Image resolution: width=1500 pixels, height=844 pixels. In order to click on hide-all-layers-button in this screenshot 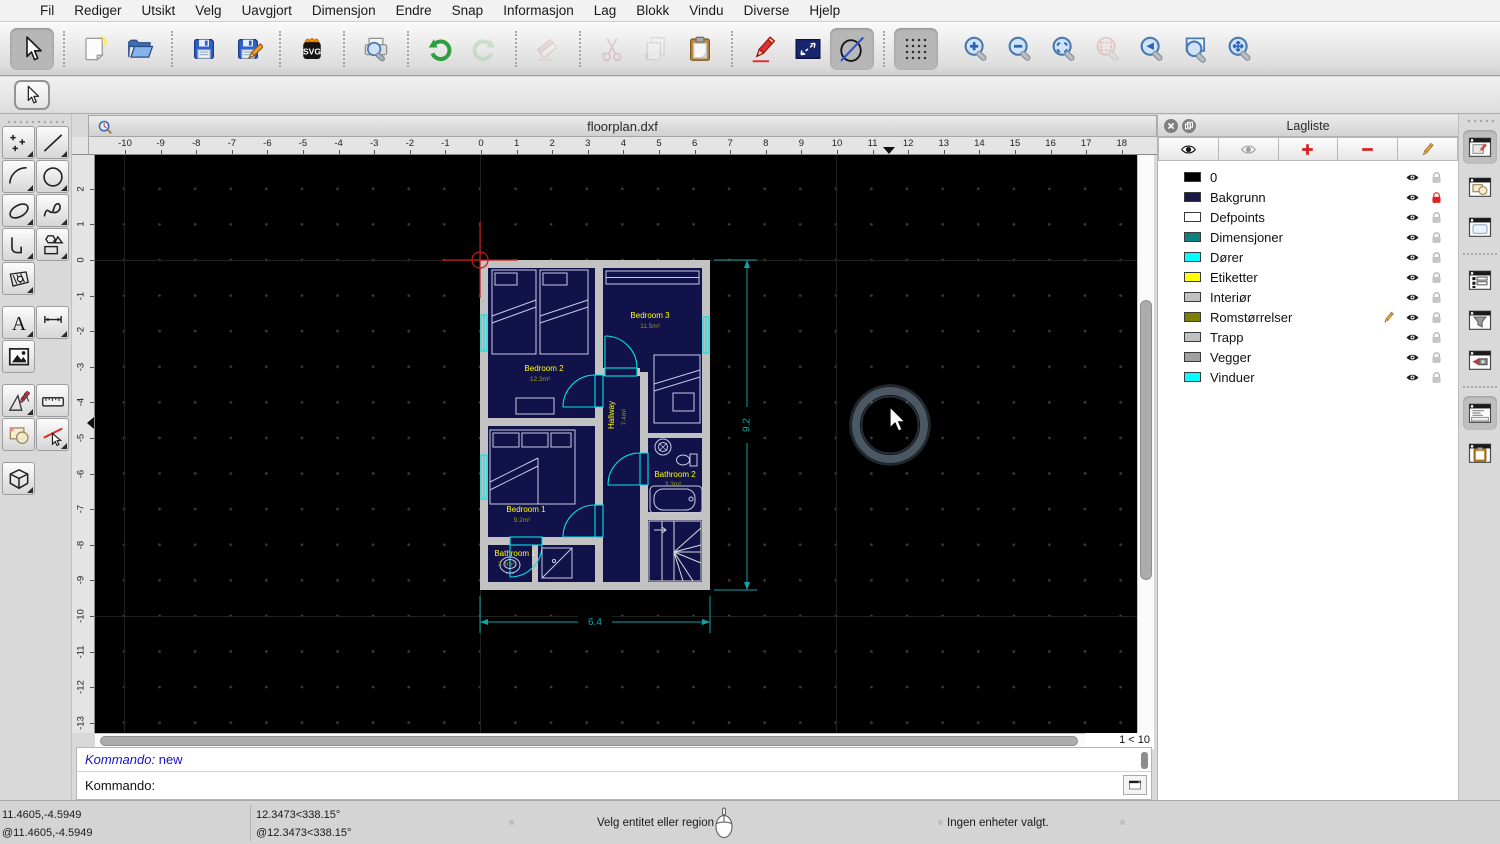, I will do `click(1248, 149)`.